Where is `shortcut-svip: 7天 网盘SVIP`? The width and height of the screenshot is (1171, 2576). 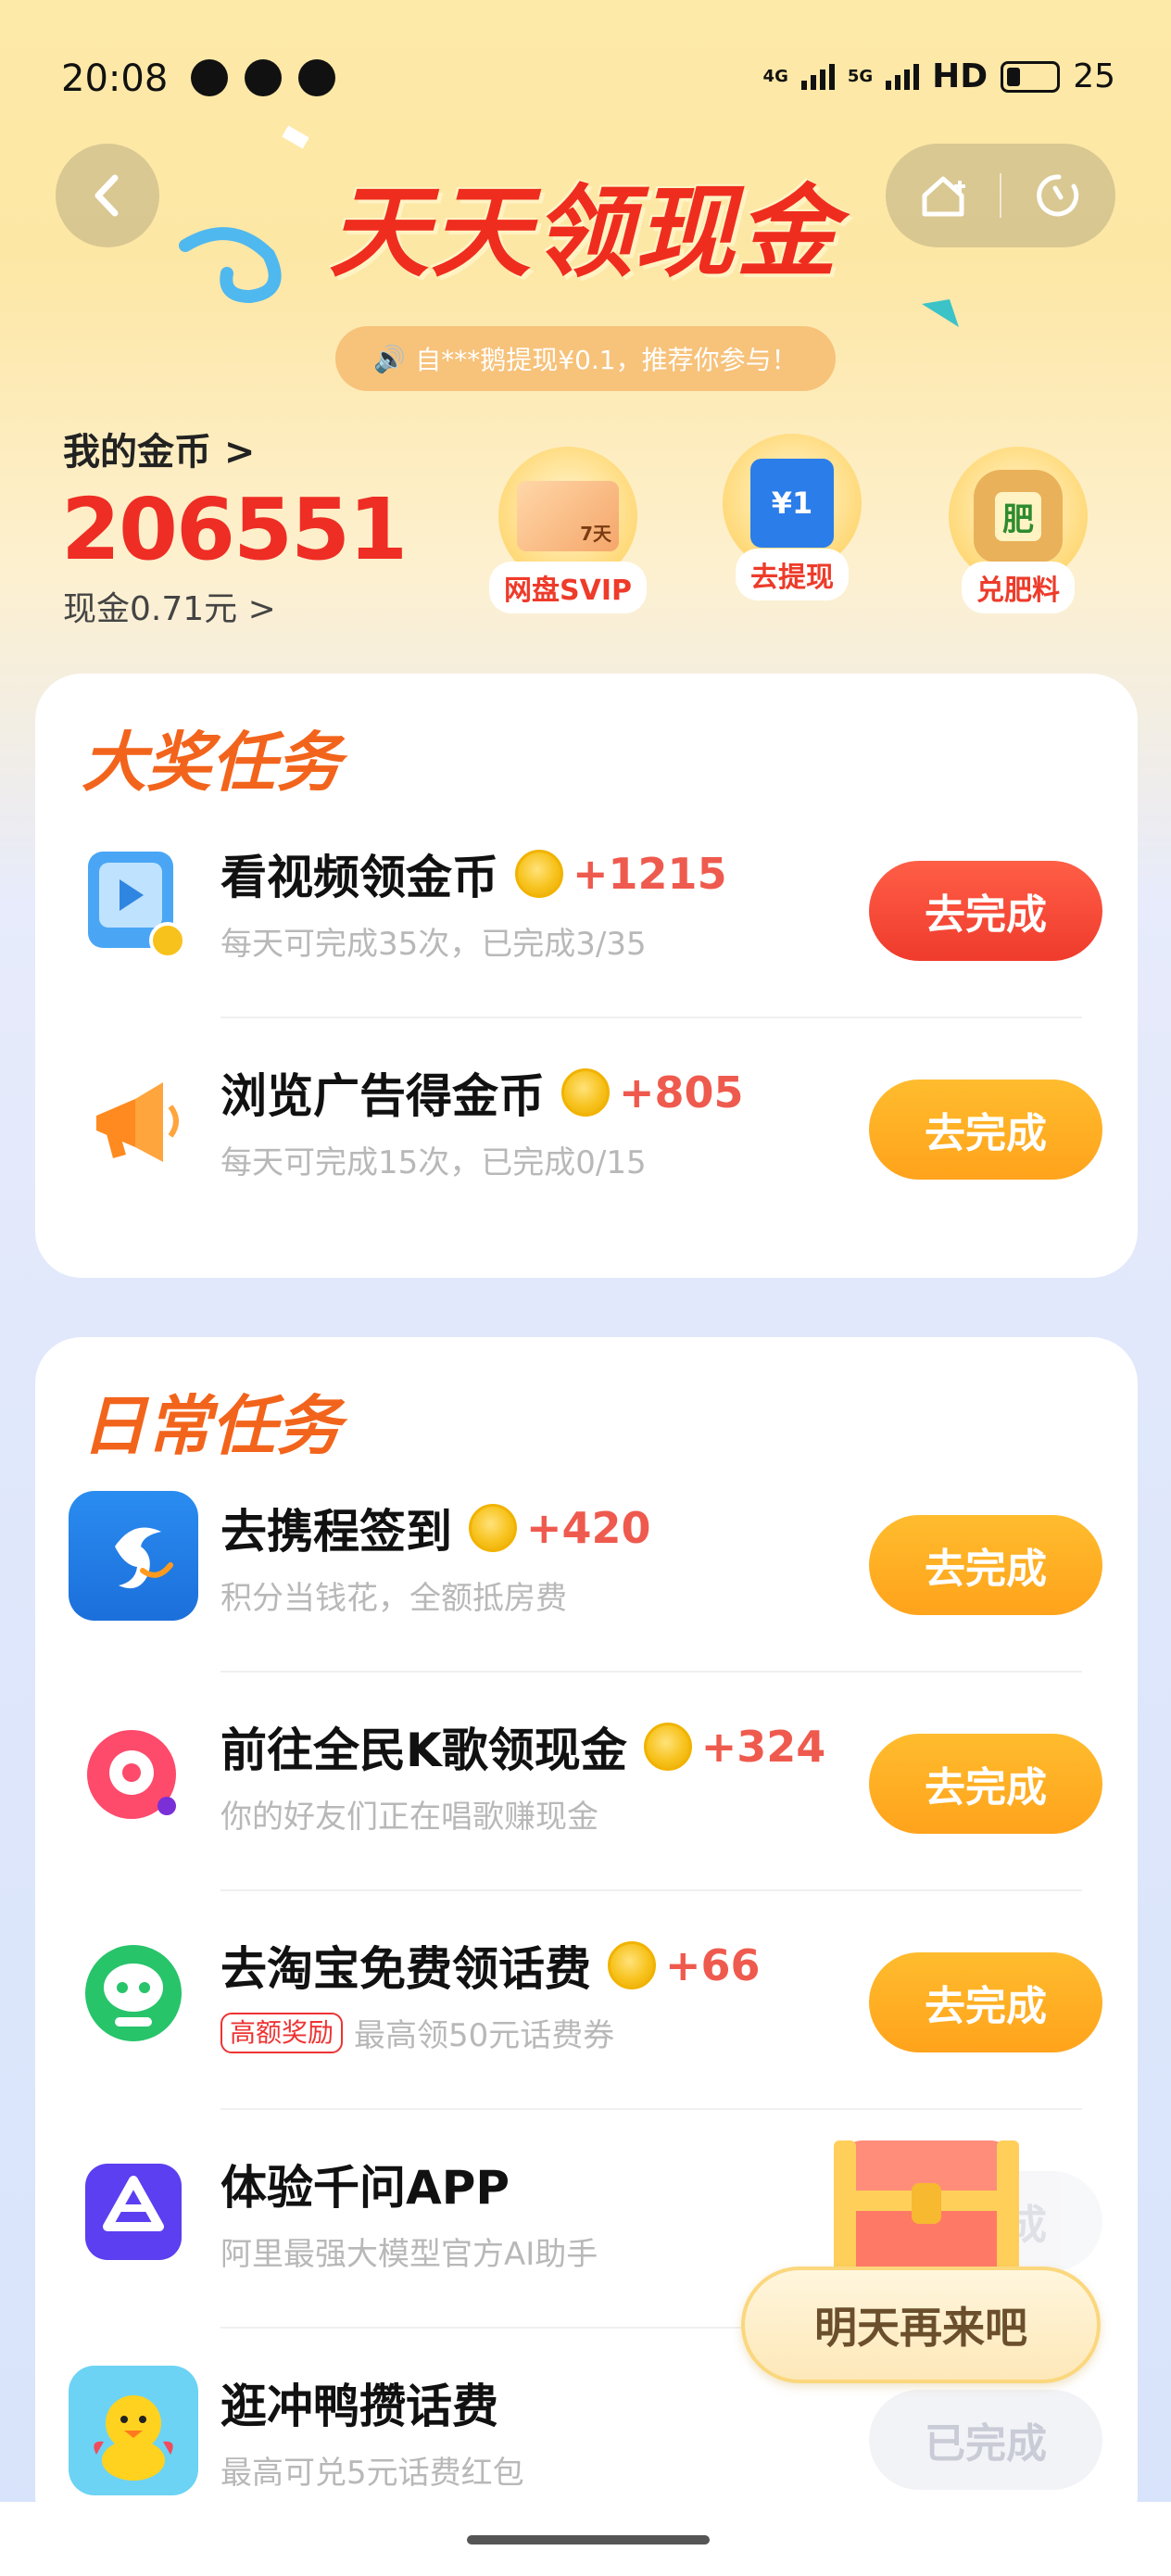
shortcut-svip: 7天 网盘SVIP is located at coordinates (568, 530).